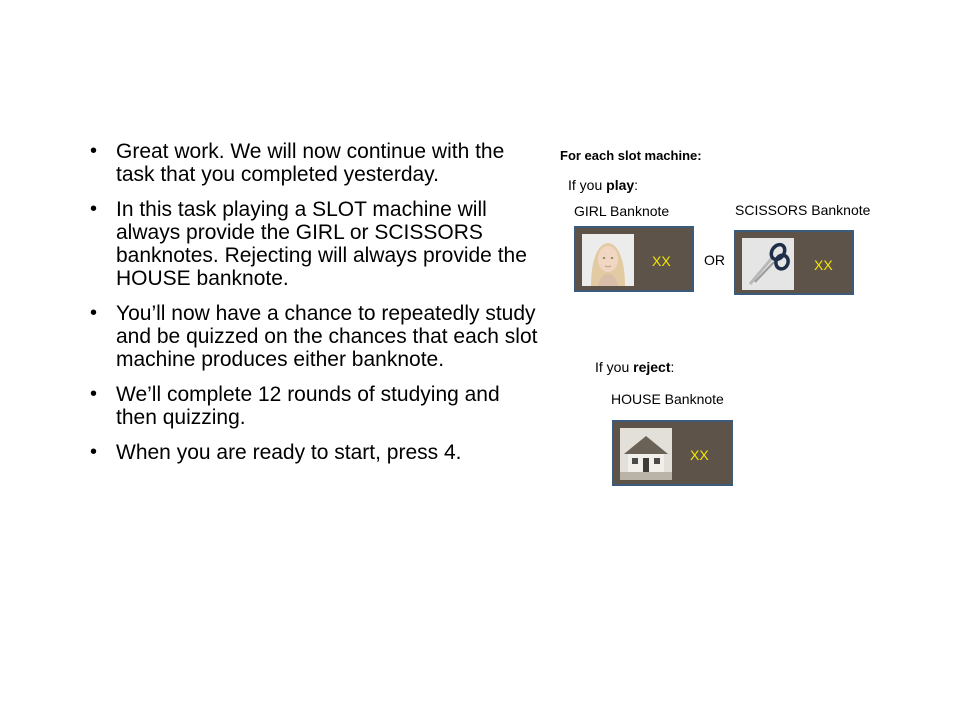  What do you see at coordinates (587, 185) in the screenshot?
I see `play-prefix: If you` at bounding box center [587, 185].